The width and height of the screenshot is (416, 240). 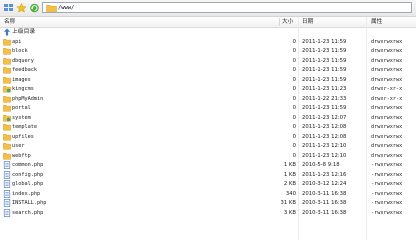 What do you see at coordinates (21, 8) in the screenshot?
I see `favorite-star-icon` at bounding box center [21, 8].